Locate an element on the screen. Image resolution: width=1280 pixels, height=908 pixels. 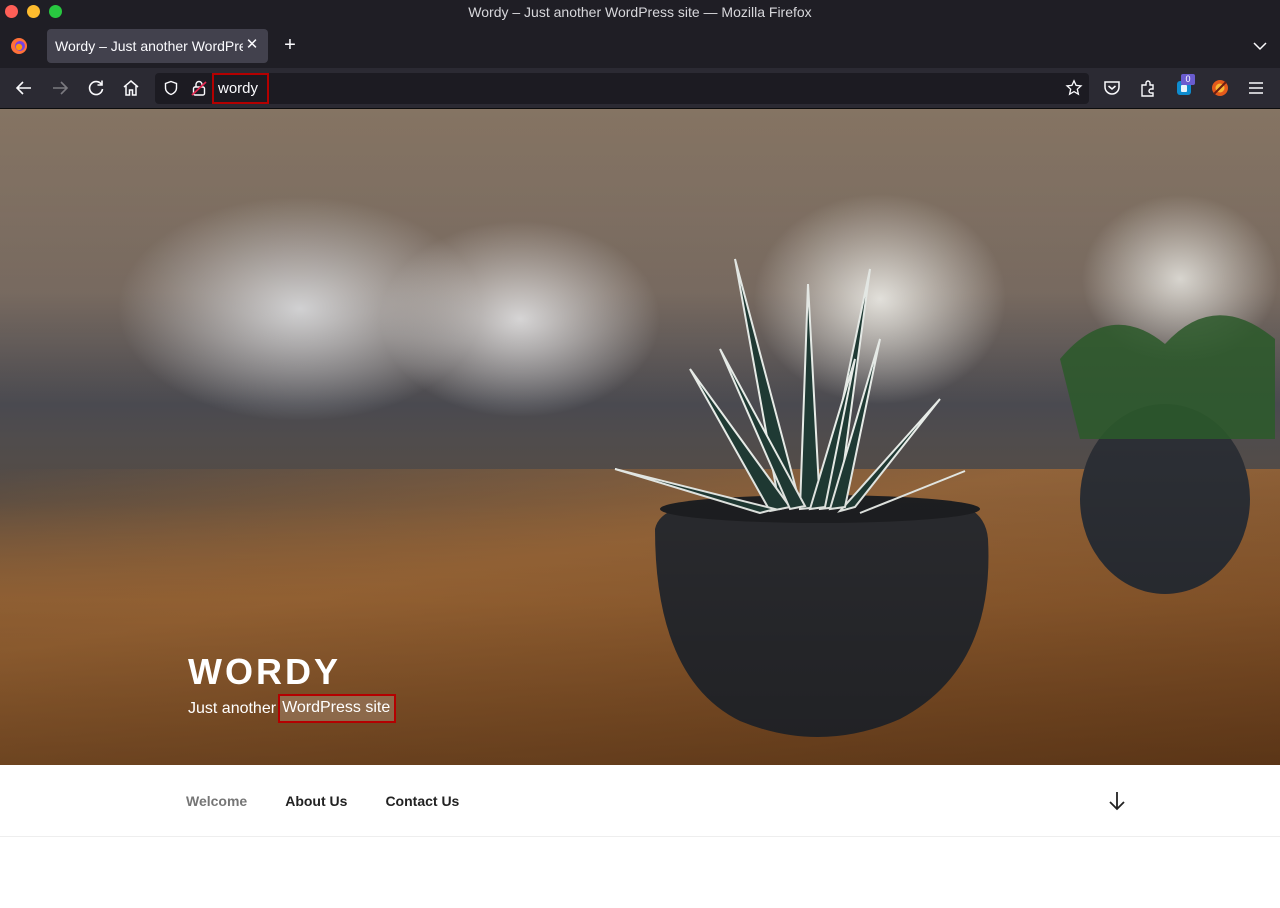
close-window-button is located at coordinates (11, 11).